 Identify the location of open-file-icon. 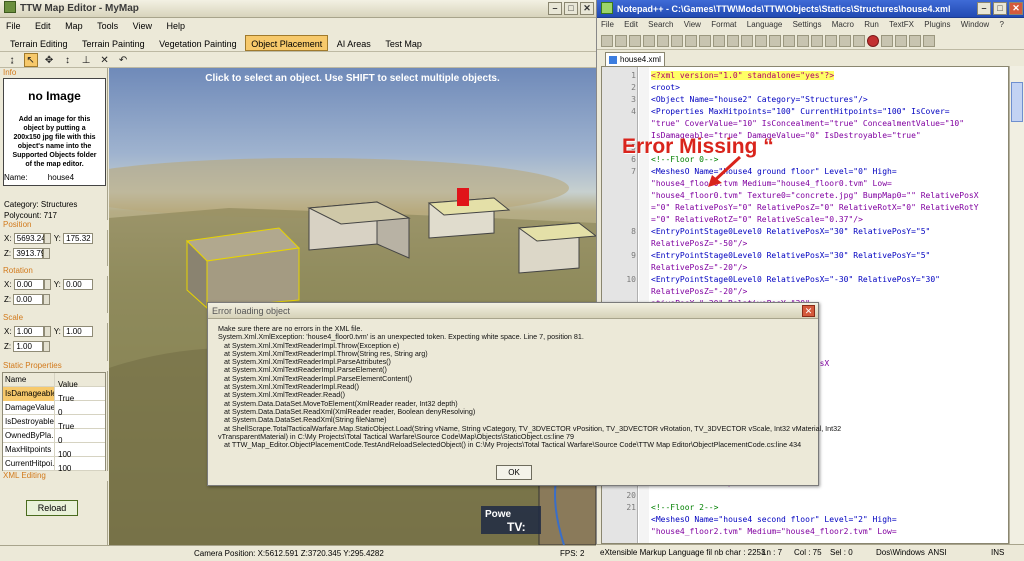
(621, 41).